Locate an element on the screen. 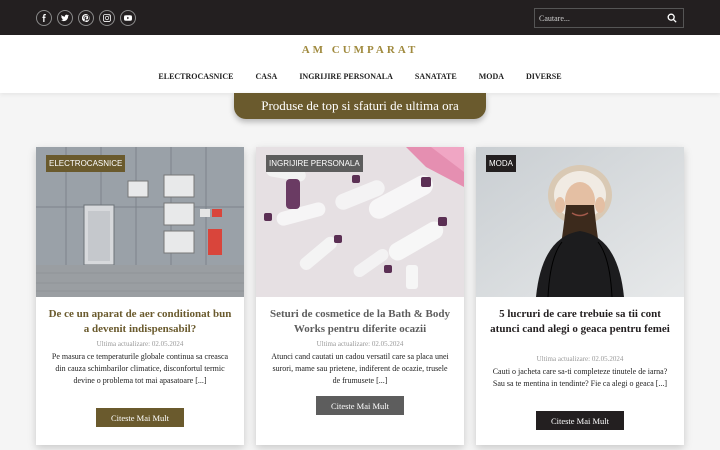 This screenshot has width=720, height=450. youtube-icon is located at coordinates (128, 18).